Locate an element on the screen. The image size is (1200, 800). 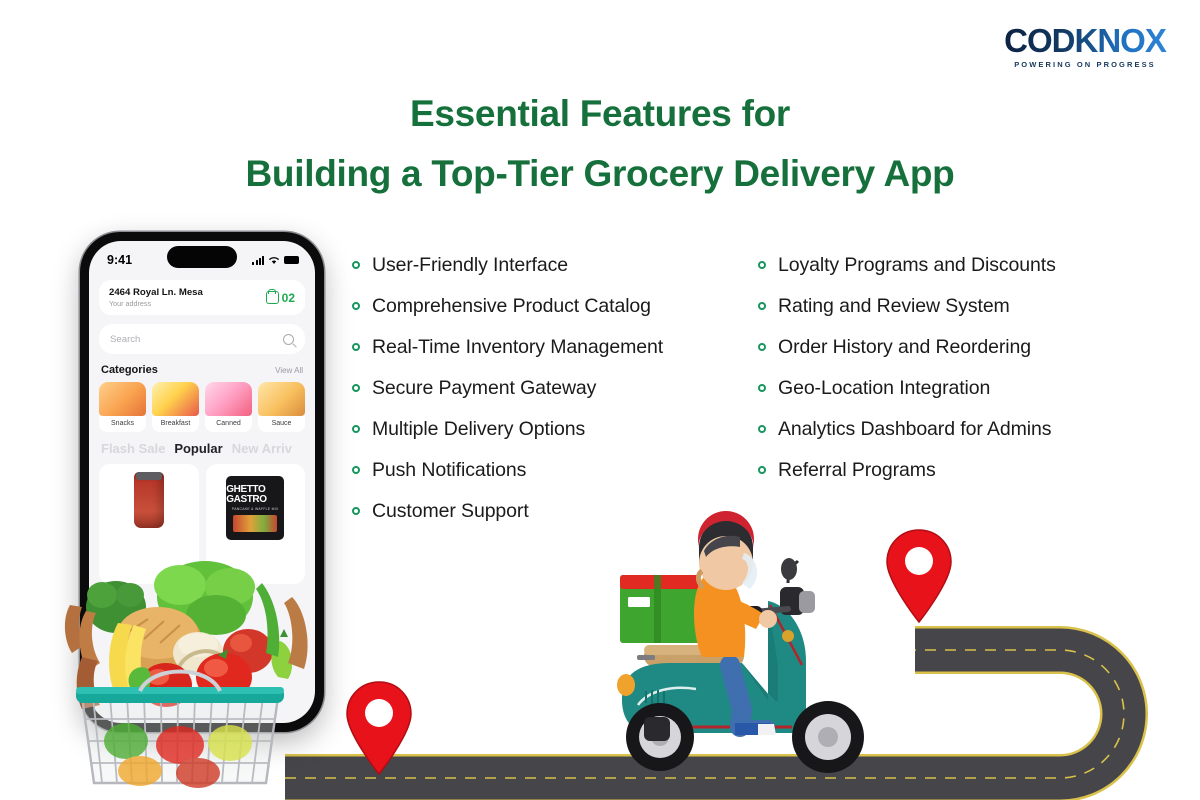
feature-item: Push Notifications is located at coordinates (552, 477).